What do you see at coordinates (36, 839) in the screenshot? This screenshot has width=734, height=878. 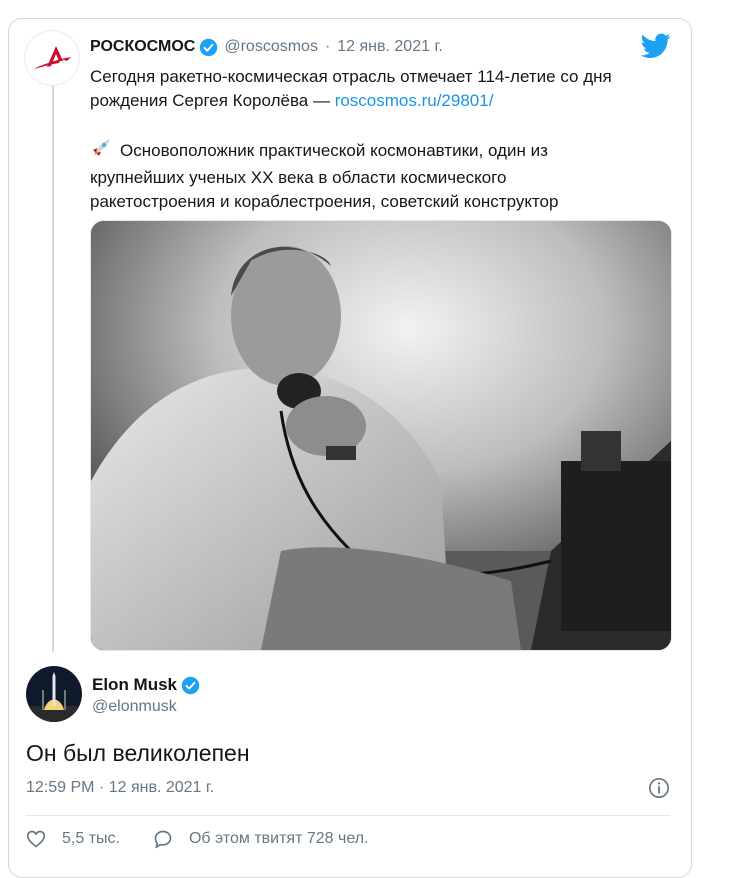 I see `heart-icon` at bounding box center [36, 839].